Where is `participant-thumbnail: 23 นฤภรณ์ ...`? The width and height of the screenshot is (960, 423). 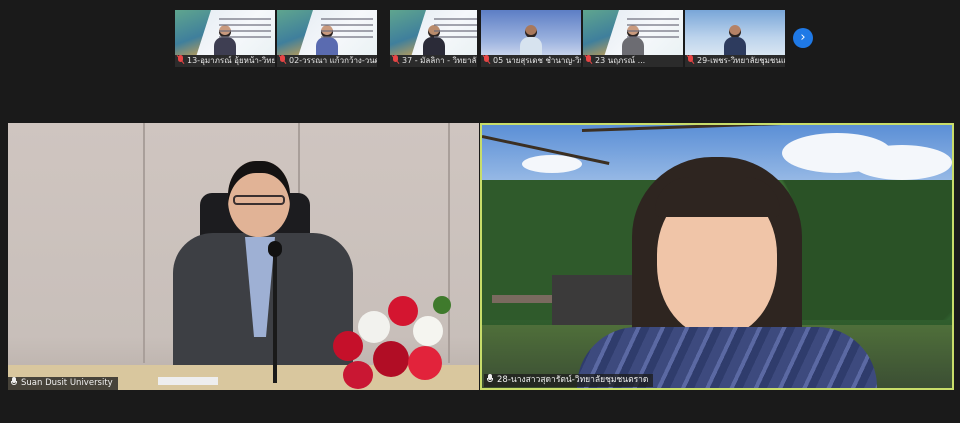 participant-thumbnail: 23 นฤภรณ์ ... is located at coordinates (633, 38).